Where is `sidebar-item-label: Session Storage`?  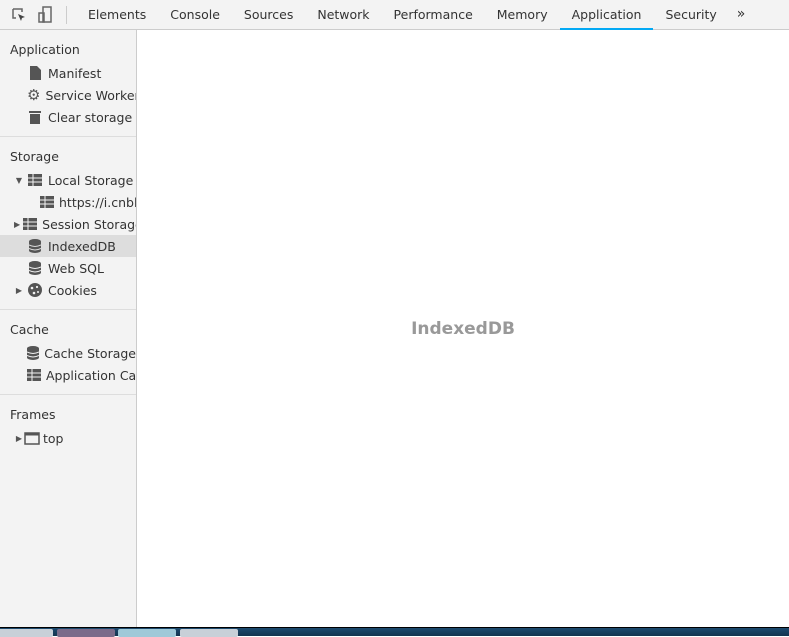 sidebar-item-label: Session Storage is located at coordinates (89, 224).